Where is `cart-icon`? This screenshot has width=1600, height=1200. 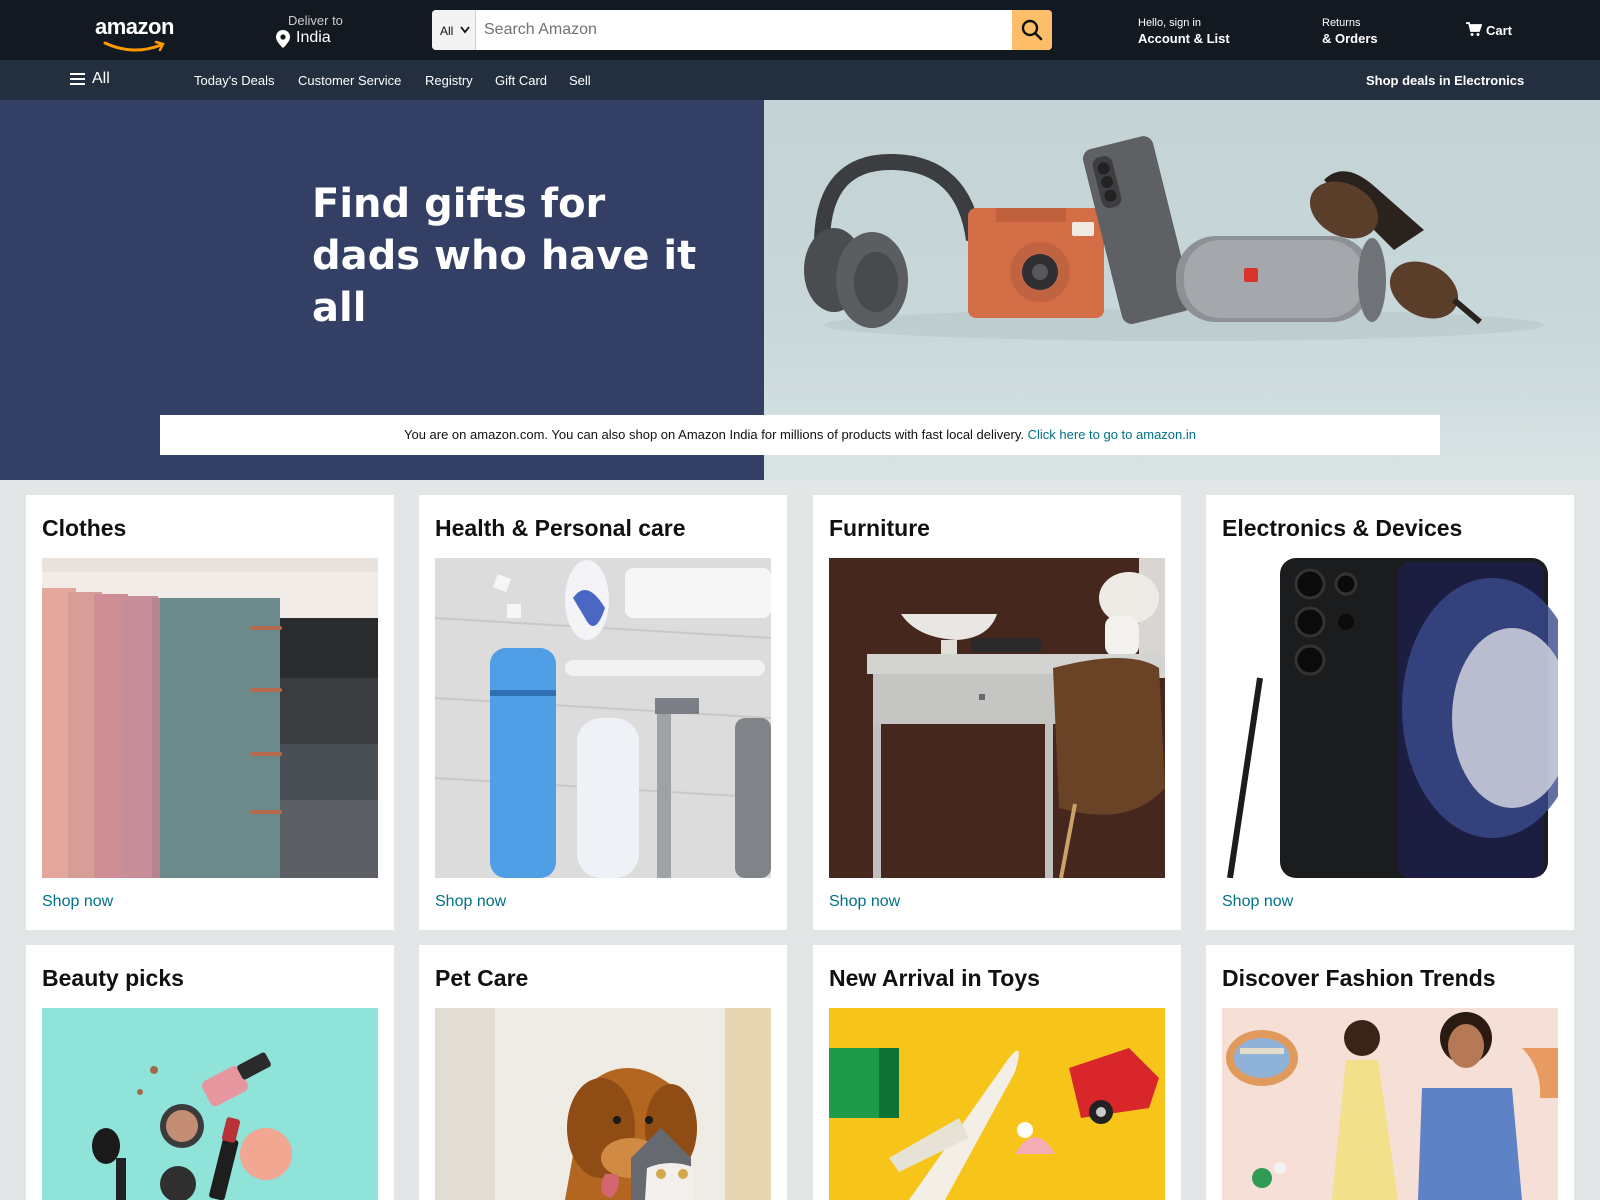
cart-icon is located at coordinates (1474, 29).